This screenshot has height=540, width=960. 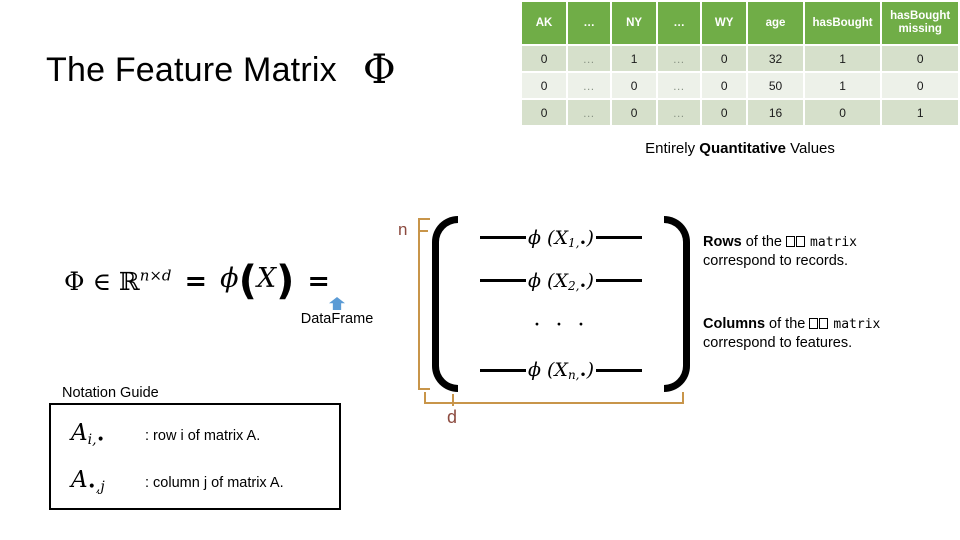 What do you see at coordinates (842, 23) in the screenshot?
I see `column-header-hasbought: hasBought` at bounding box center [842, 23].